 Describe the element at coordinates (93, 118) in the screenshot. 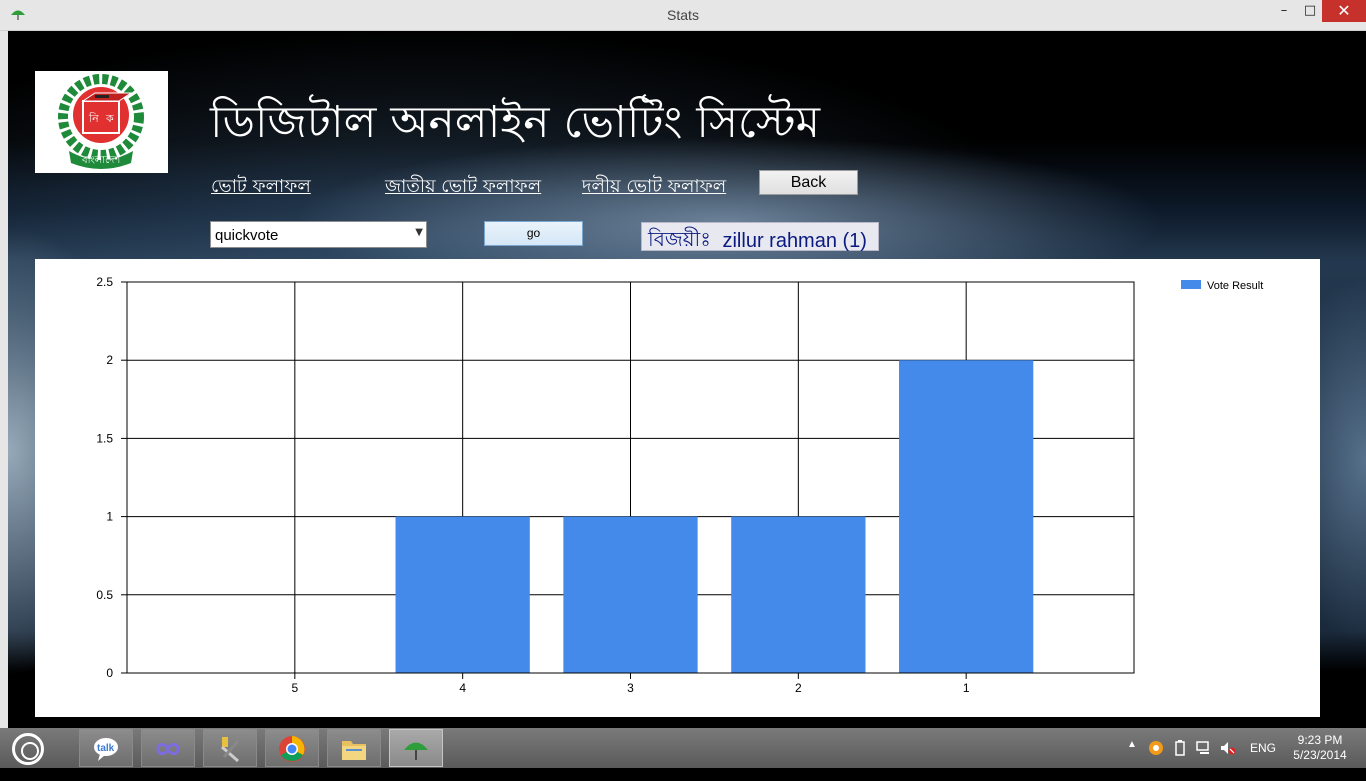

I see `logo-letter-1: নি` at that location.